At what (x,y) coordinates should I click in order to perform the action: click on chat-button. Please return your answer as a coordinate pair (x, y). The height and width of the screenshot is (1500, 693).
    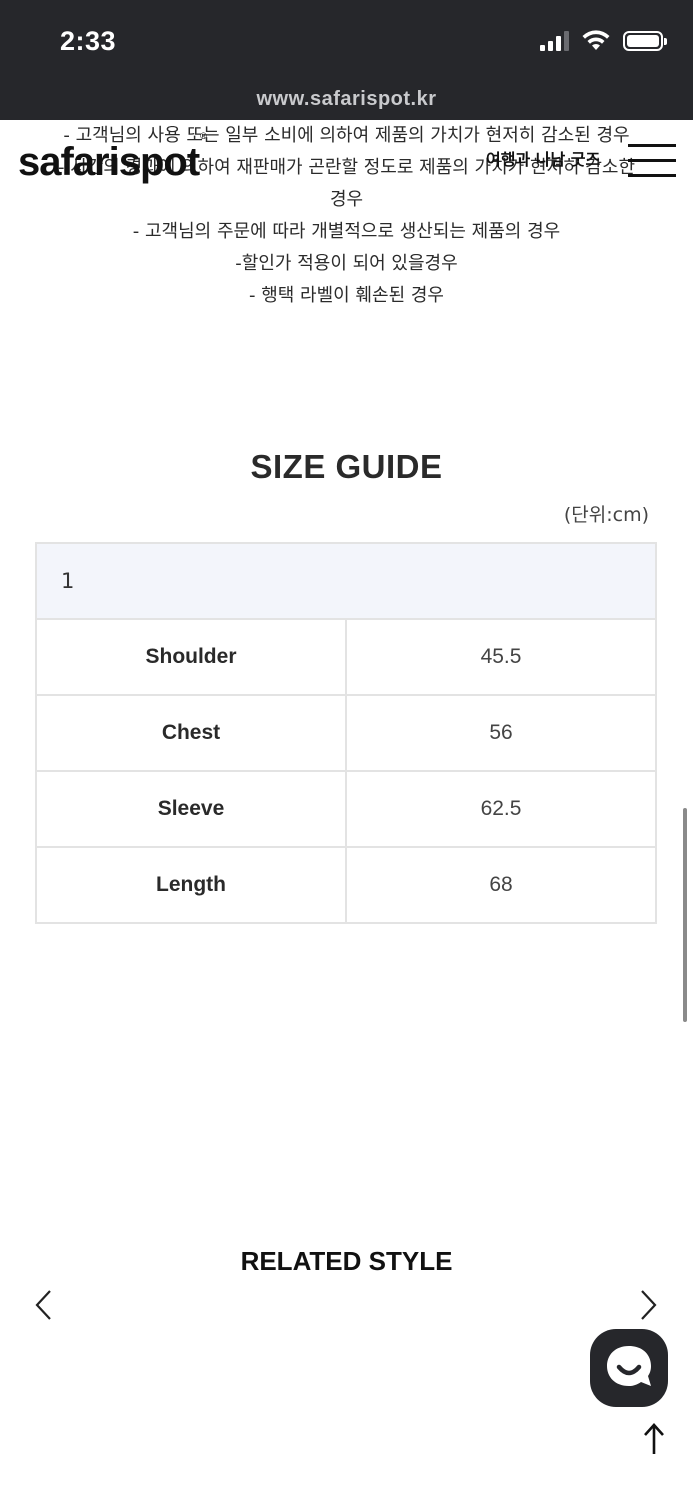
    Looking at the image, I should click on (629, 1368).